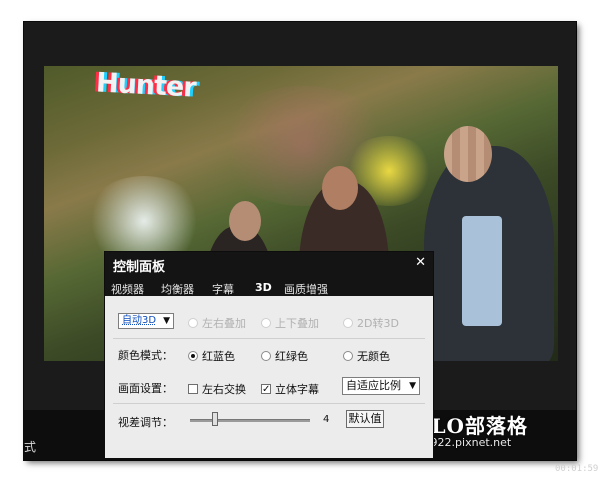  I want to click on mode-dropdown: 自动3D ▼, so click(146, 321).